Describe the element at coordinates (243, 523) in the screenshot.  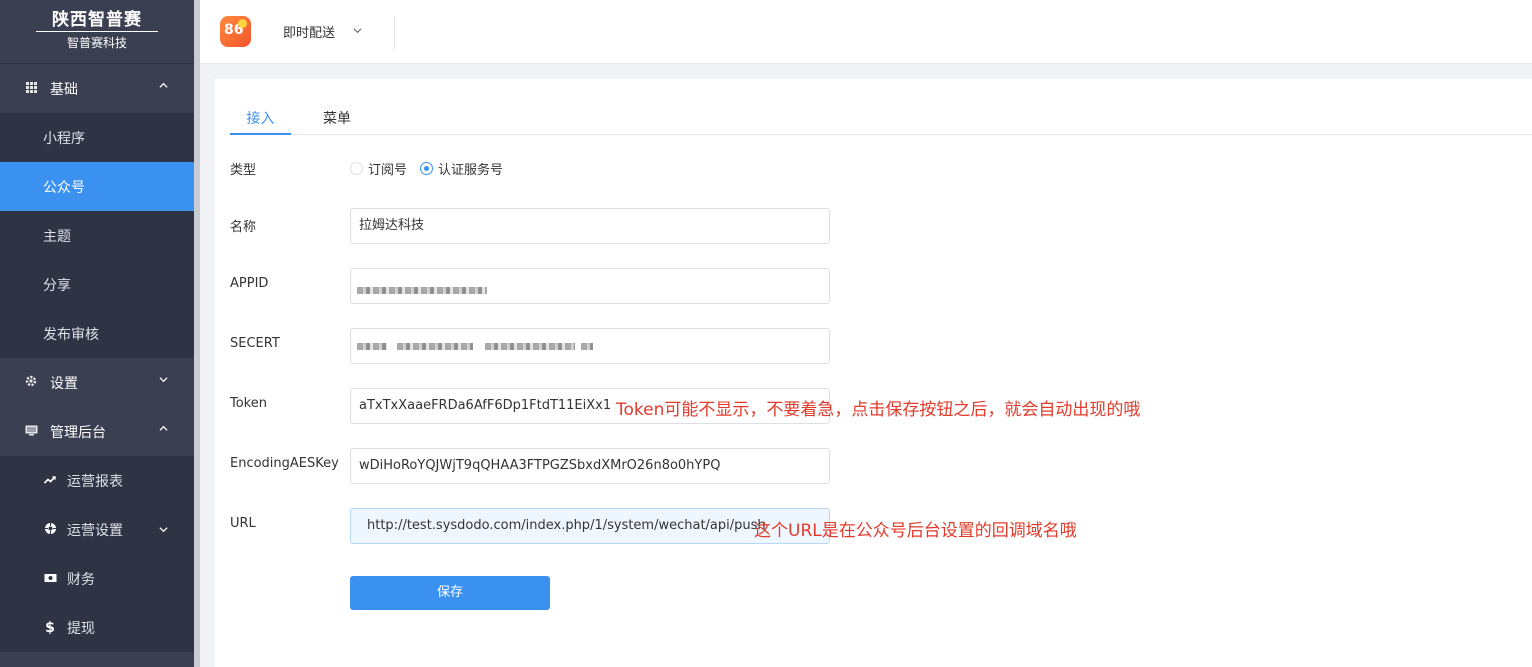
I see `url-label: URL` at that location.